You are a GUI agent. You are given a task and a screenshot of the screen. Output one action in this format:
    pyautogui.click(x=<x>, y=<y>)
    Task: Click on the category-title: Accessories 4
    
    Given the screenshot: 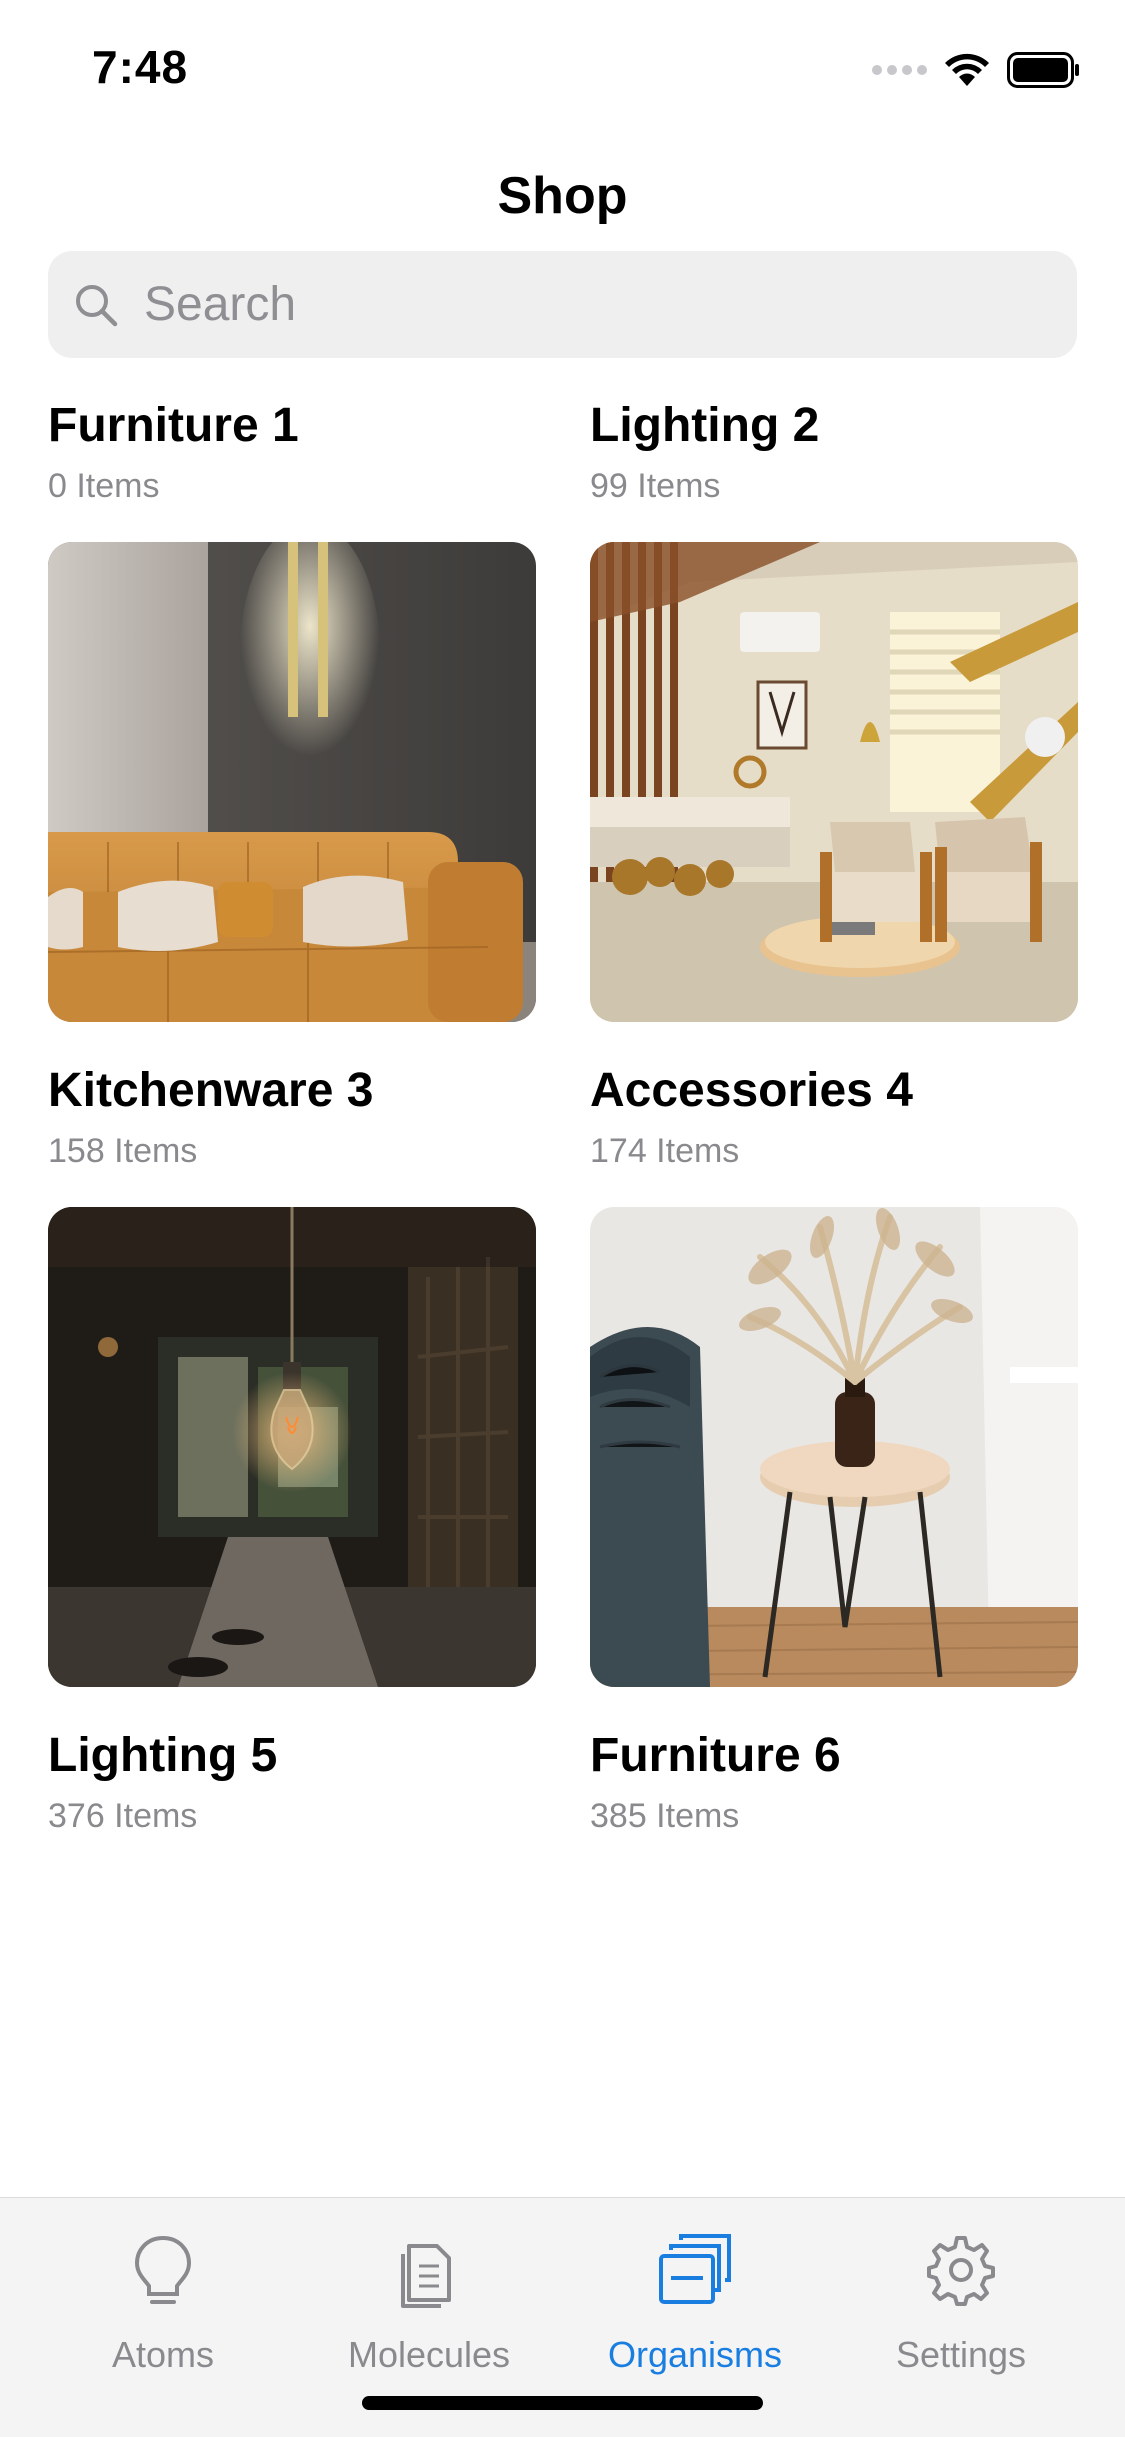 What is the action you would take?
    pyautogui.click(x=751, y=1090)
    